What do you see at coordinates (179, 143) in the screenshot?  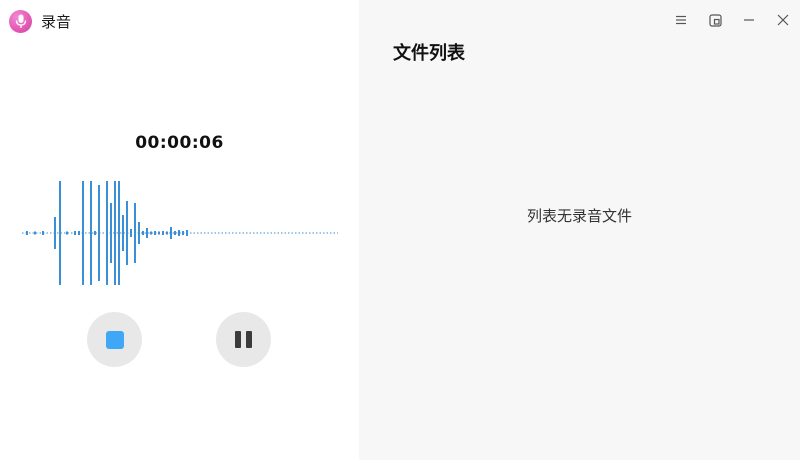 I see `elapsed-time: 00:00:06` at bounding box center [179, 143].